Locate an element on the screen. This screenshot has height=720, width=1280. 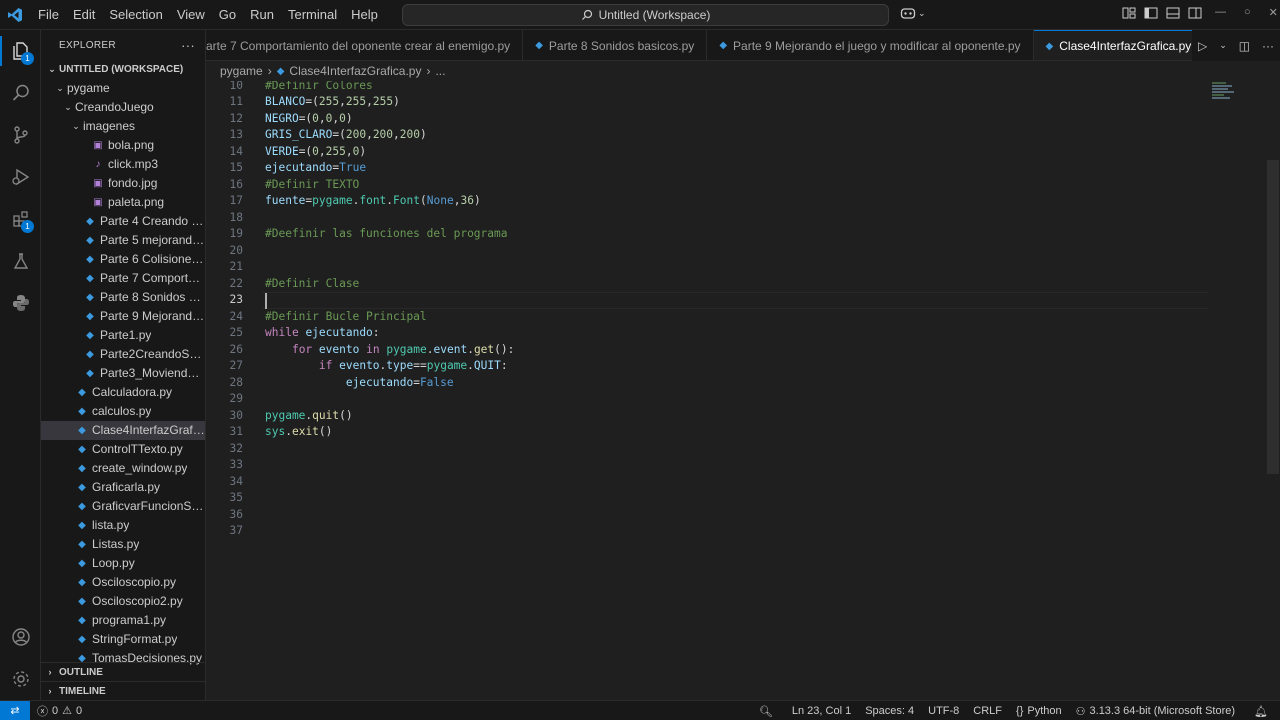
menu-file: File is located at coordinates (48, 15).